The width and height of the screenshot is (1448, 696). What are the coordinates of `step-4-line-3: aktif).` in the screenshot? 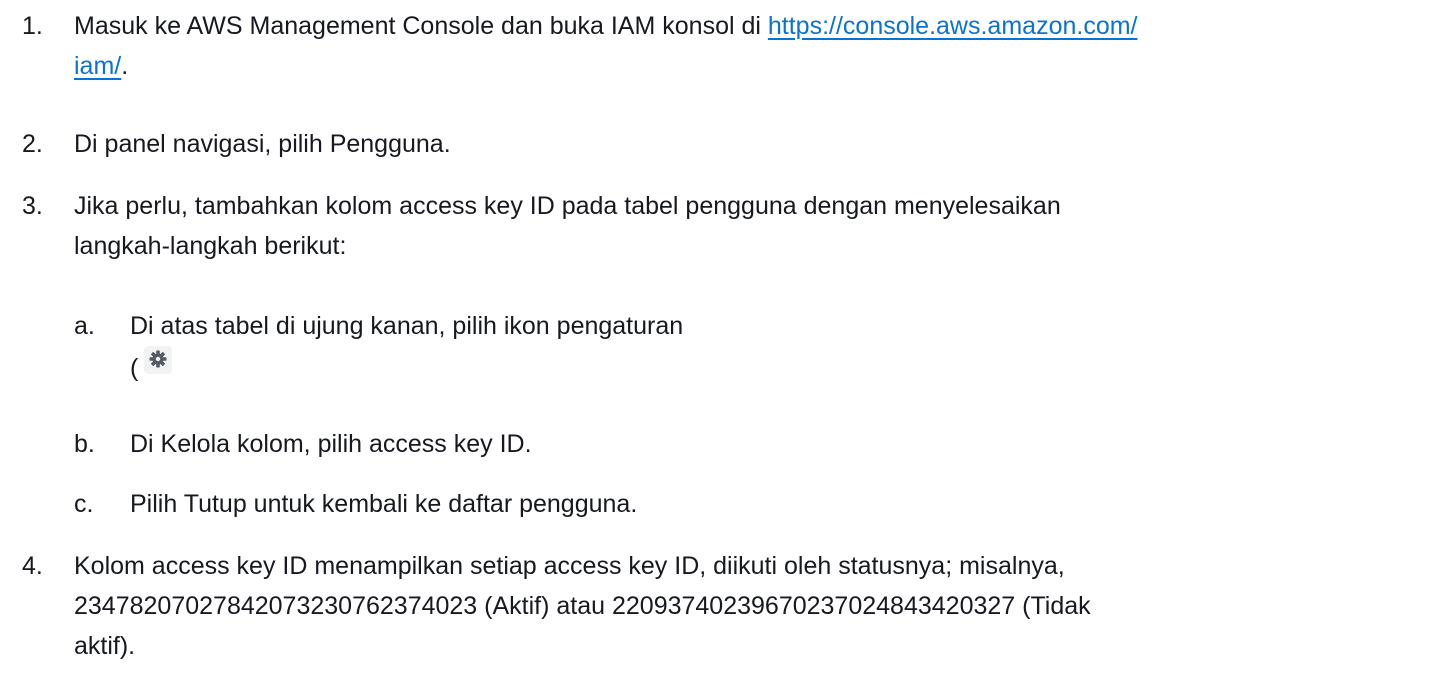 It's located at (105, 646).